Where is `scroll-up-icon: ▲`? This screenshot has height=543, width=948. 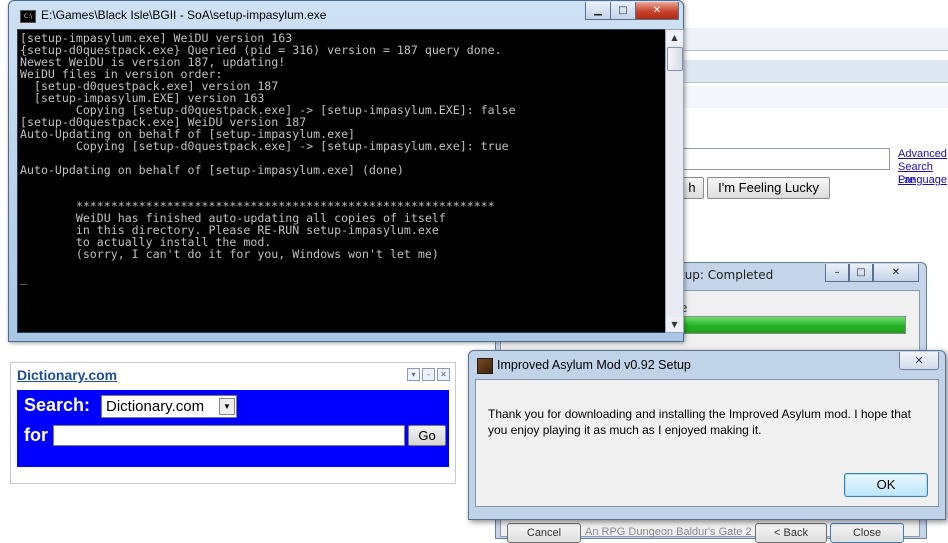
scroll-up-icon: ▲ is located at coordinates (674, 37).